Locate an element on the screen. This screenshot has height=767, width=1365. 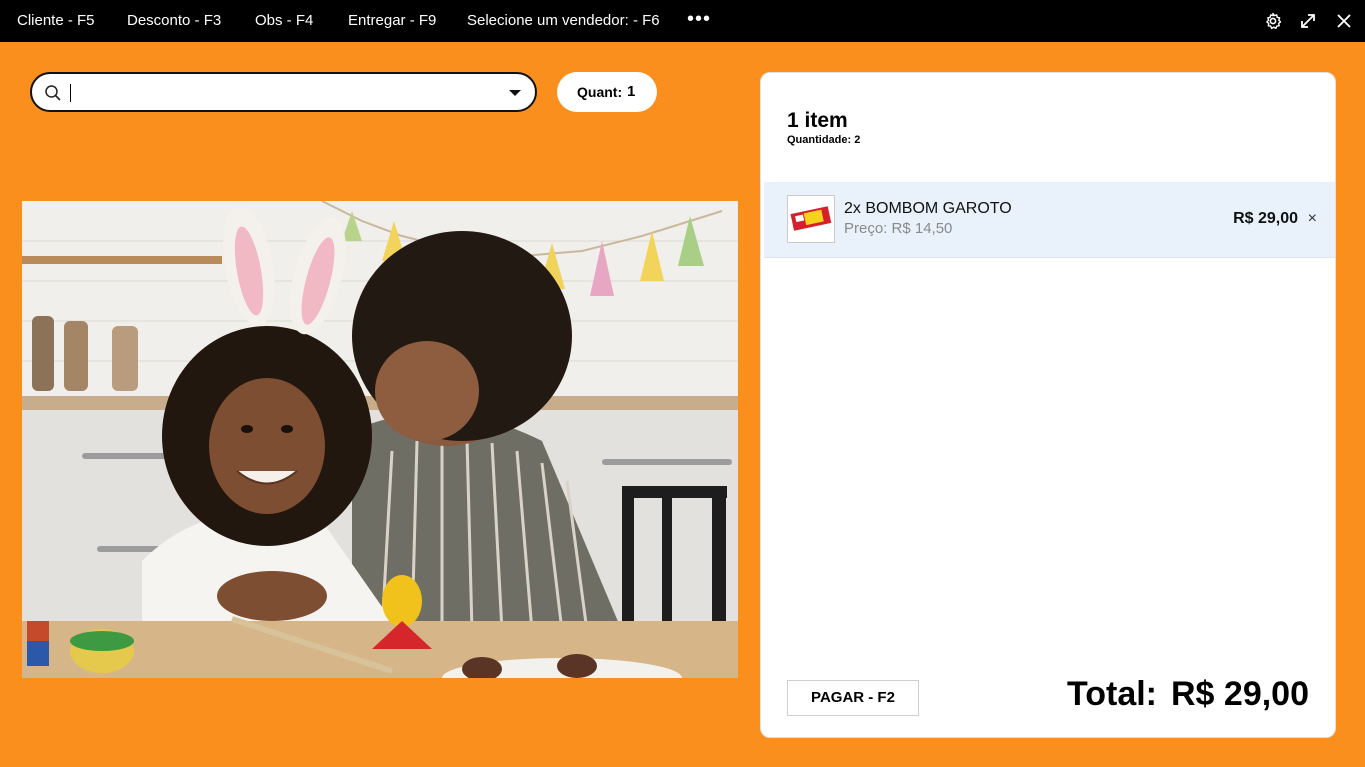
item-name: 2x BOMBOM GAROTO is located at coordinates (928, 208).